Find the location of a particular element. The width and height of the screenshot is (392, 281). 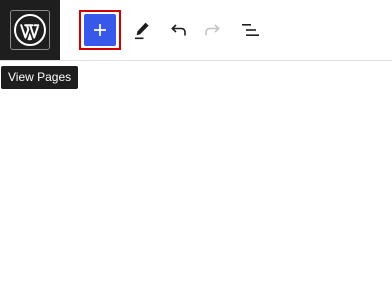

list-view-icon is located at coordinates (250, 30).